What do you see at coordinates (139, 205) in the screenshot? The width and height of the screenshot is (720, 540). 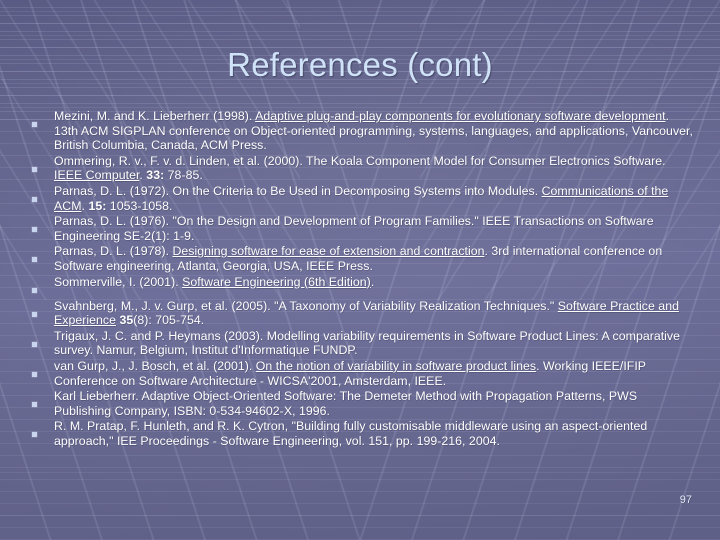 I see `reference-text-segment: 1053-1058.` at bounding box center [139, 205].